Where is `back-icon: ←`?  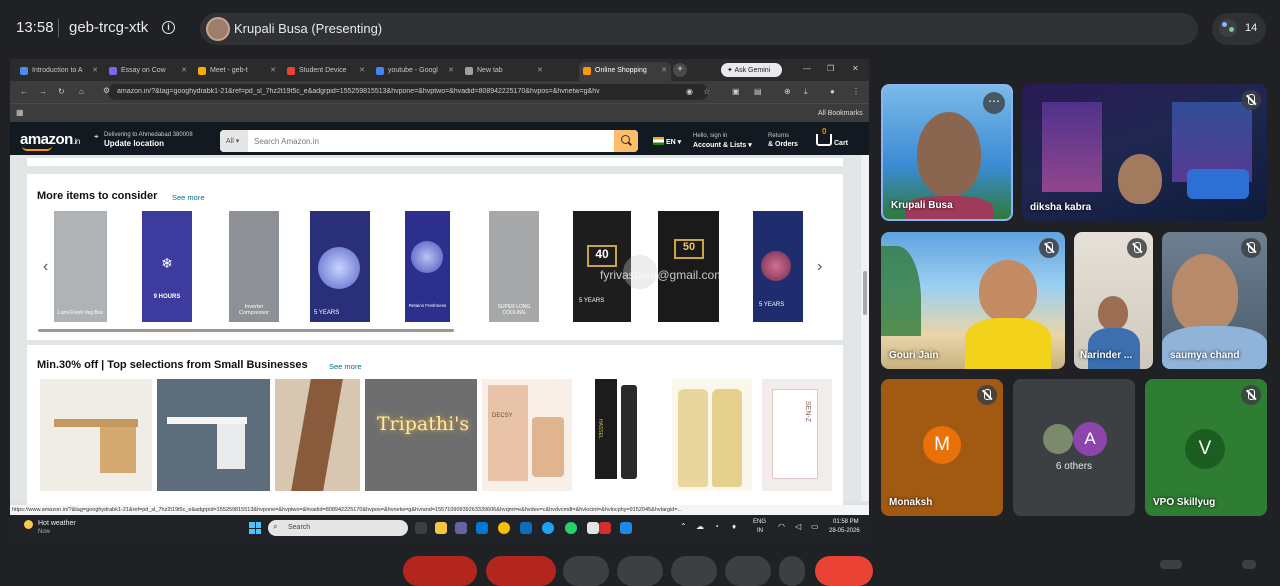
back-icon: ← is located at coordinates (24, 91).